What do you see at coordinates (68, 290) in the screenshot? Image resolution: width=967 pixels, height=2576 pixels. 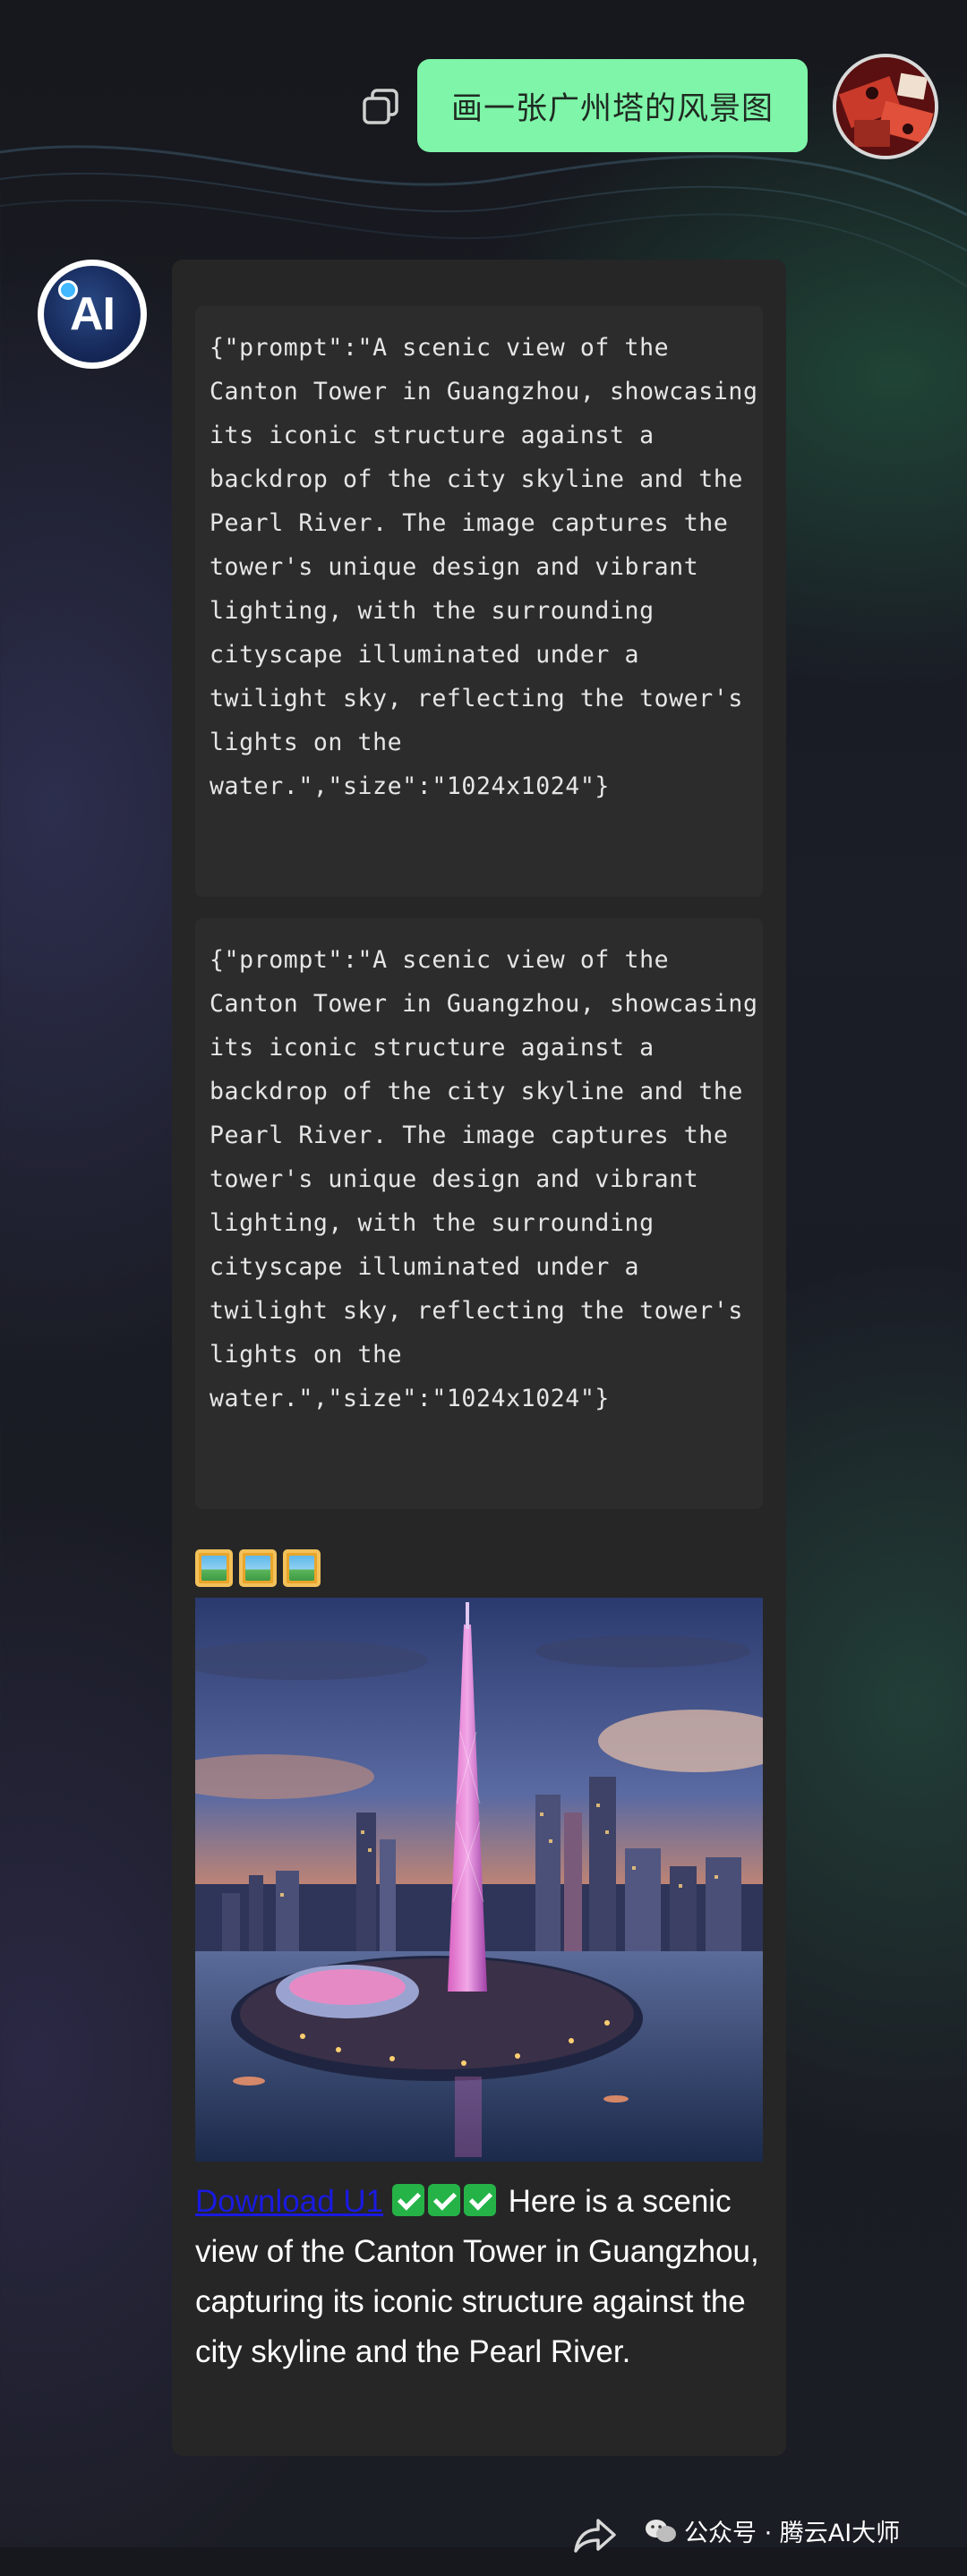 I see `avatar-dot` at bounding box center [68, 290].